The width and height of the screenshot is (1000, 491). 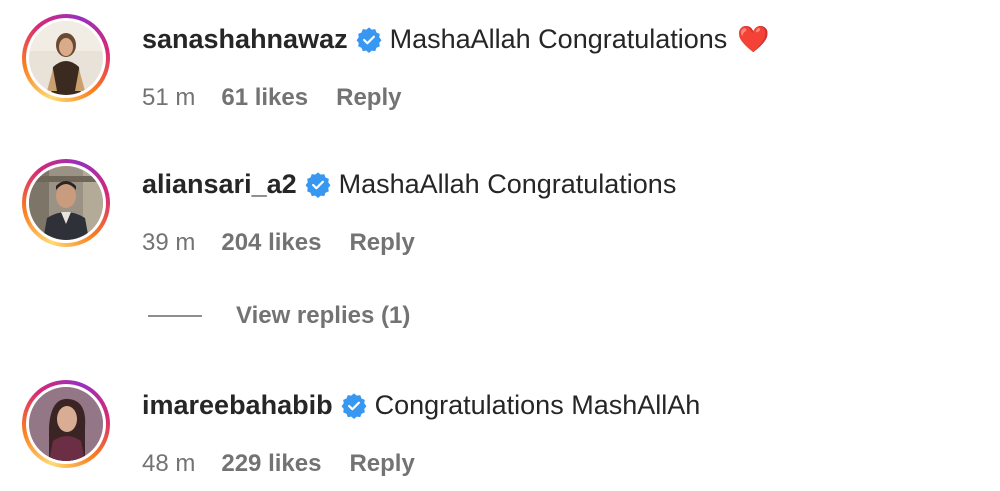 I want to click on comment-main-line: aliansari_a2 MashaAllah Congratulations, so click(x=409, y=184).